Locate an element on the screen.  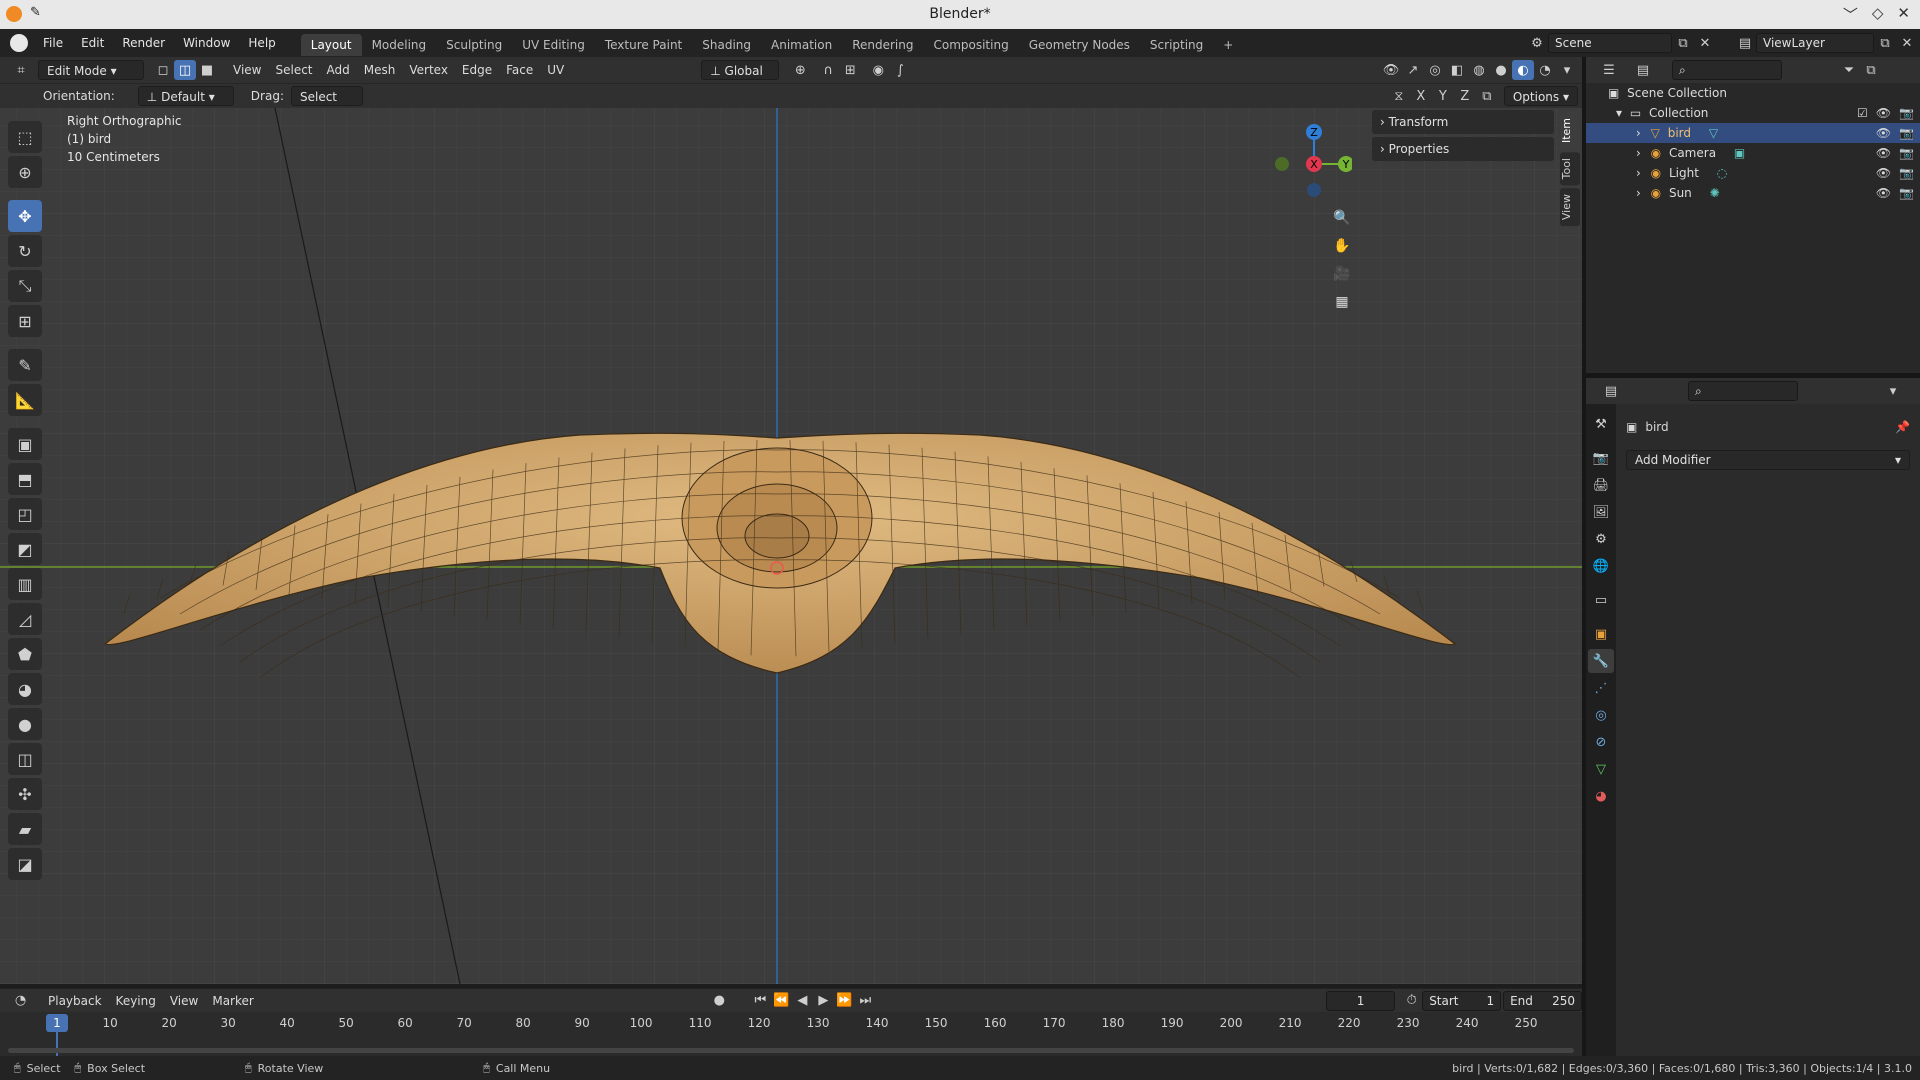
maximize-icon: ◇ is located at coordinates (1878, 14).